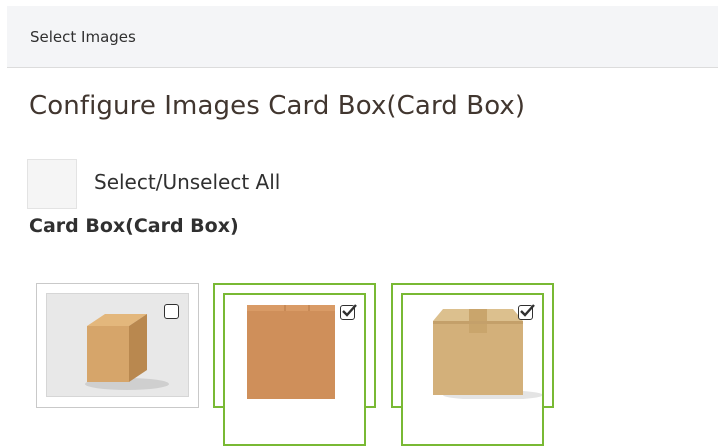  Describe the element at coordinates (134, 226) in the screenshot. I see `image-group-label: Card Box(Card Box)` at that location.